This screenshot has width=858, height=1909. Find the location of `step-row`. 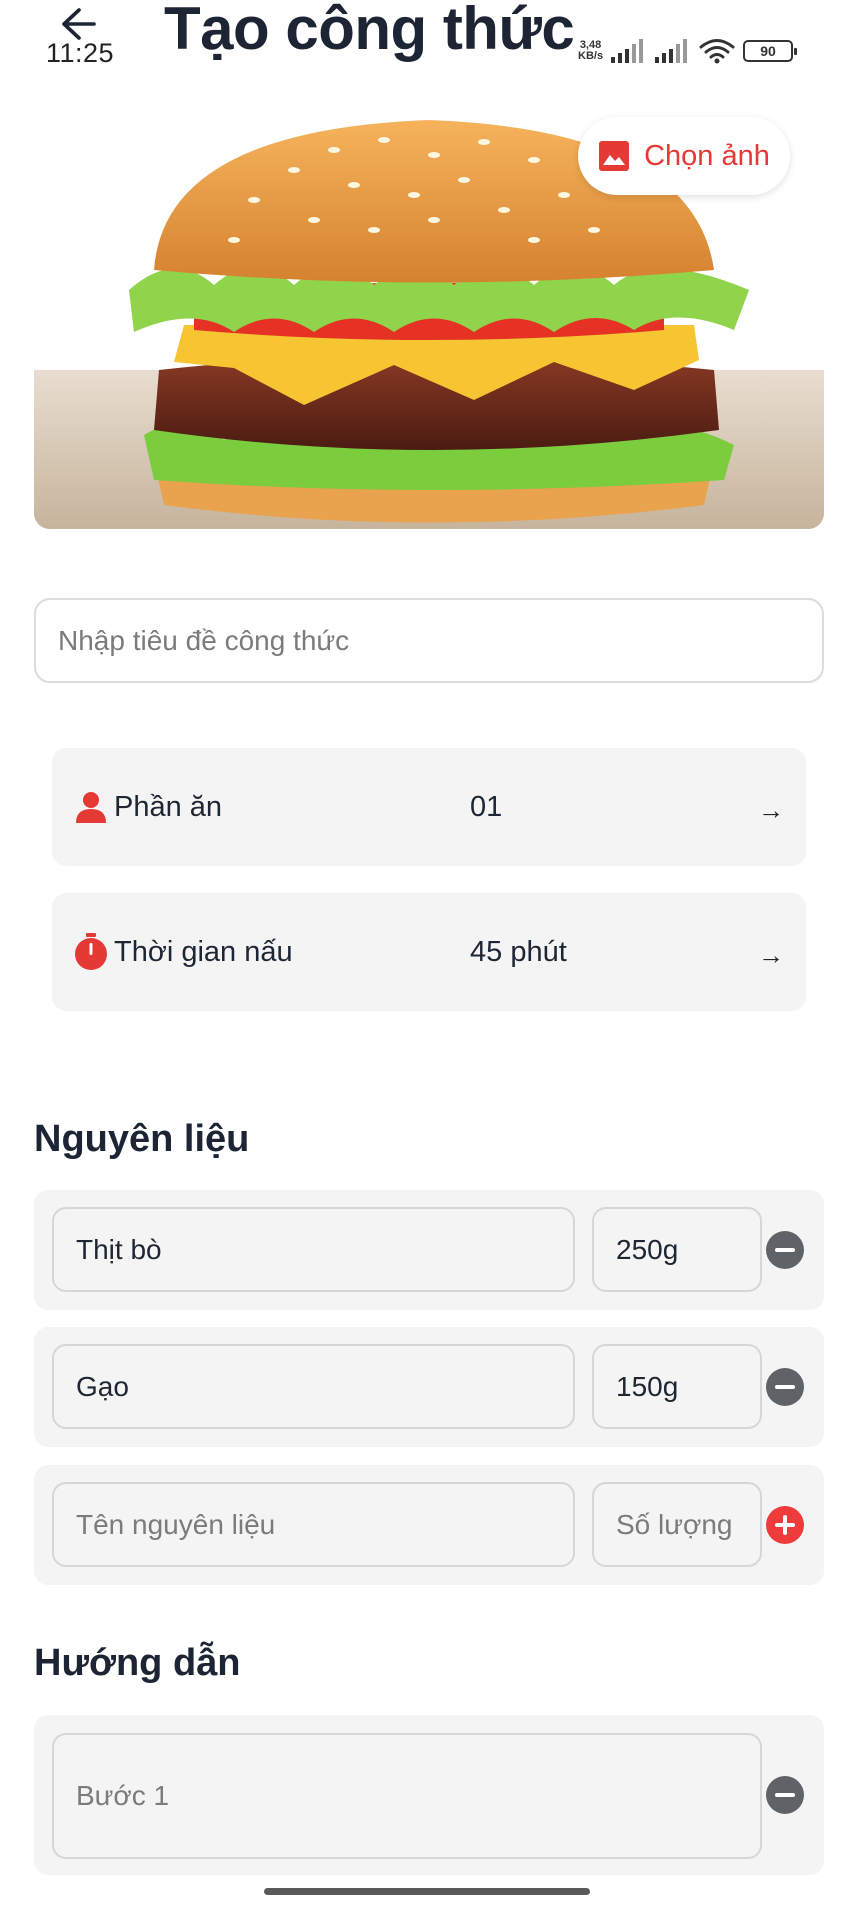

step-row is located at coordinates (429, 1795).